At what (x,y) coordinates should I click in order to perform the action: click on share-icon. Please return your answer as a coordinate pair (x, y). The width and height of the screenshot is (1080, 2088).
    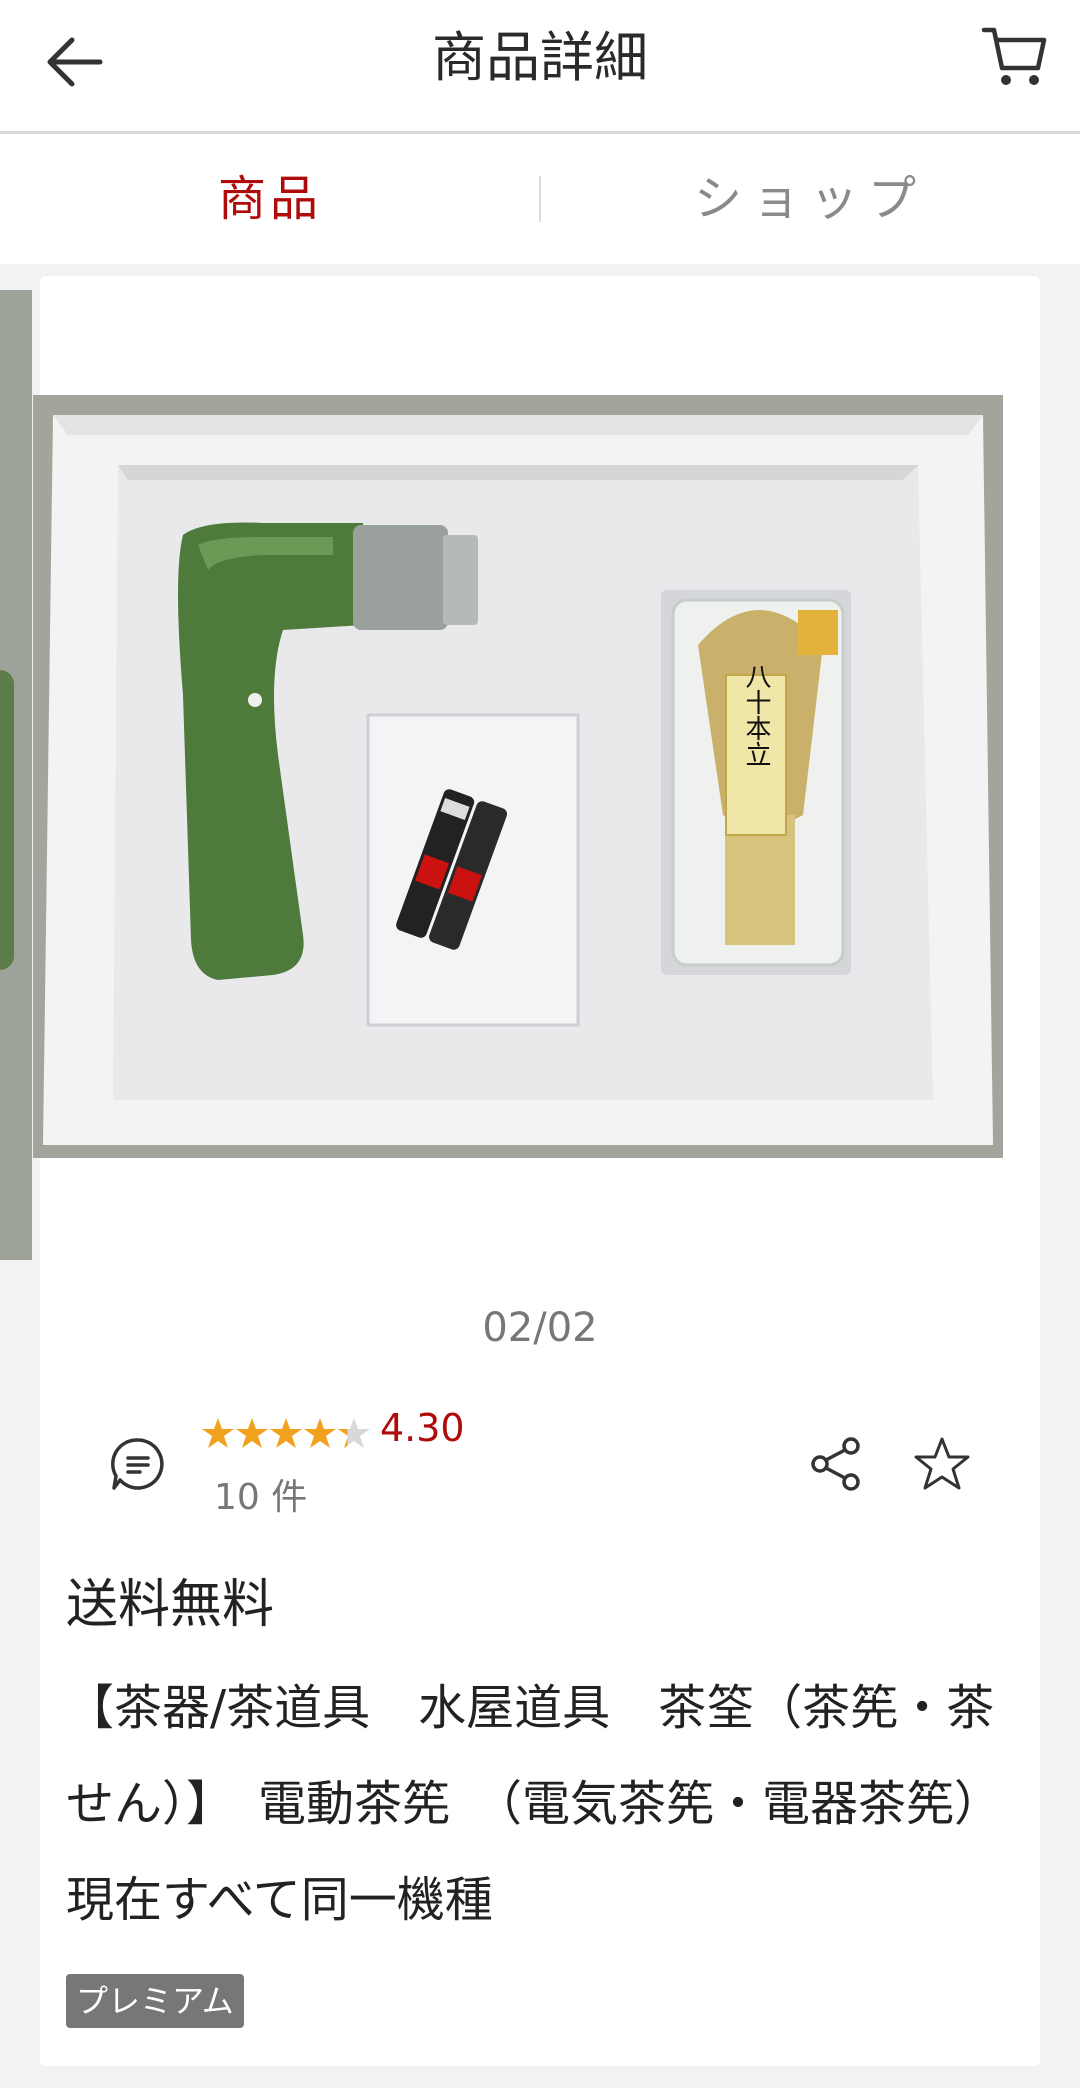
    Looking at the image, I should click on (836, 1464).